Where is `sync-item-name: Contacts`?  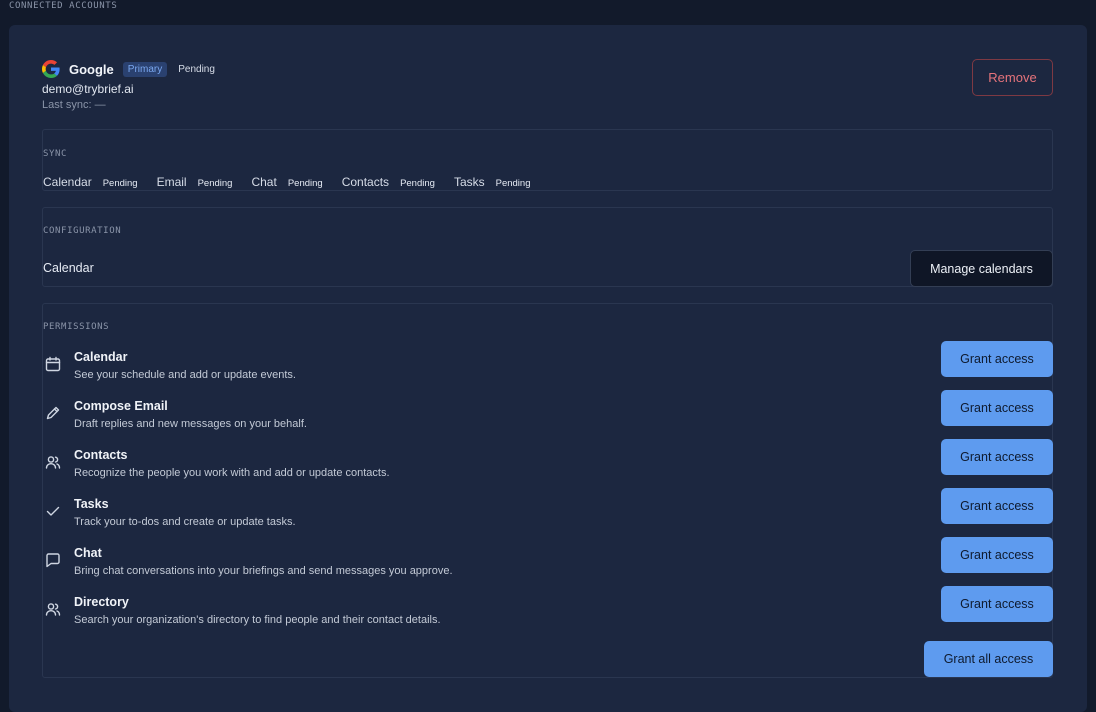 sync-item-name: Contacts is located at coordinates (365, 182).